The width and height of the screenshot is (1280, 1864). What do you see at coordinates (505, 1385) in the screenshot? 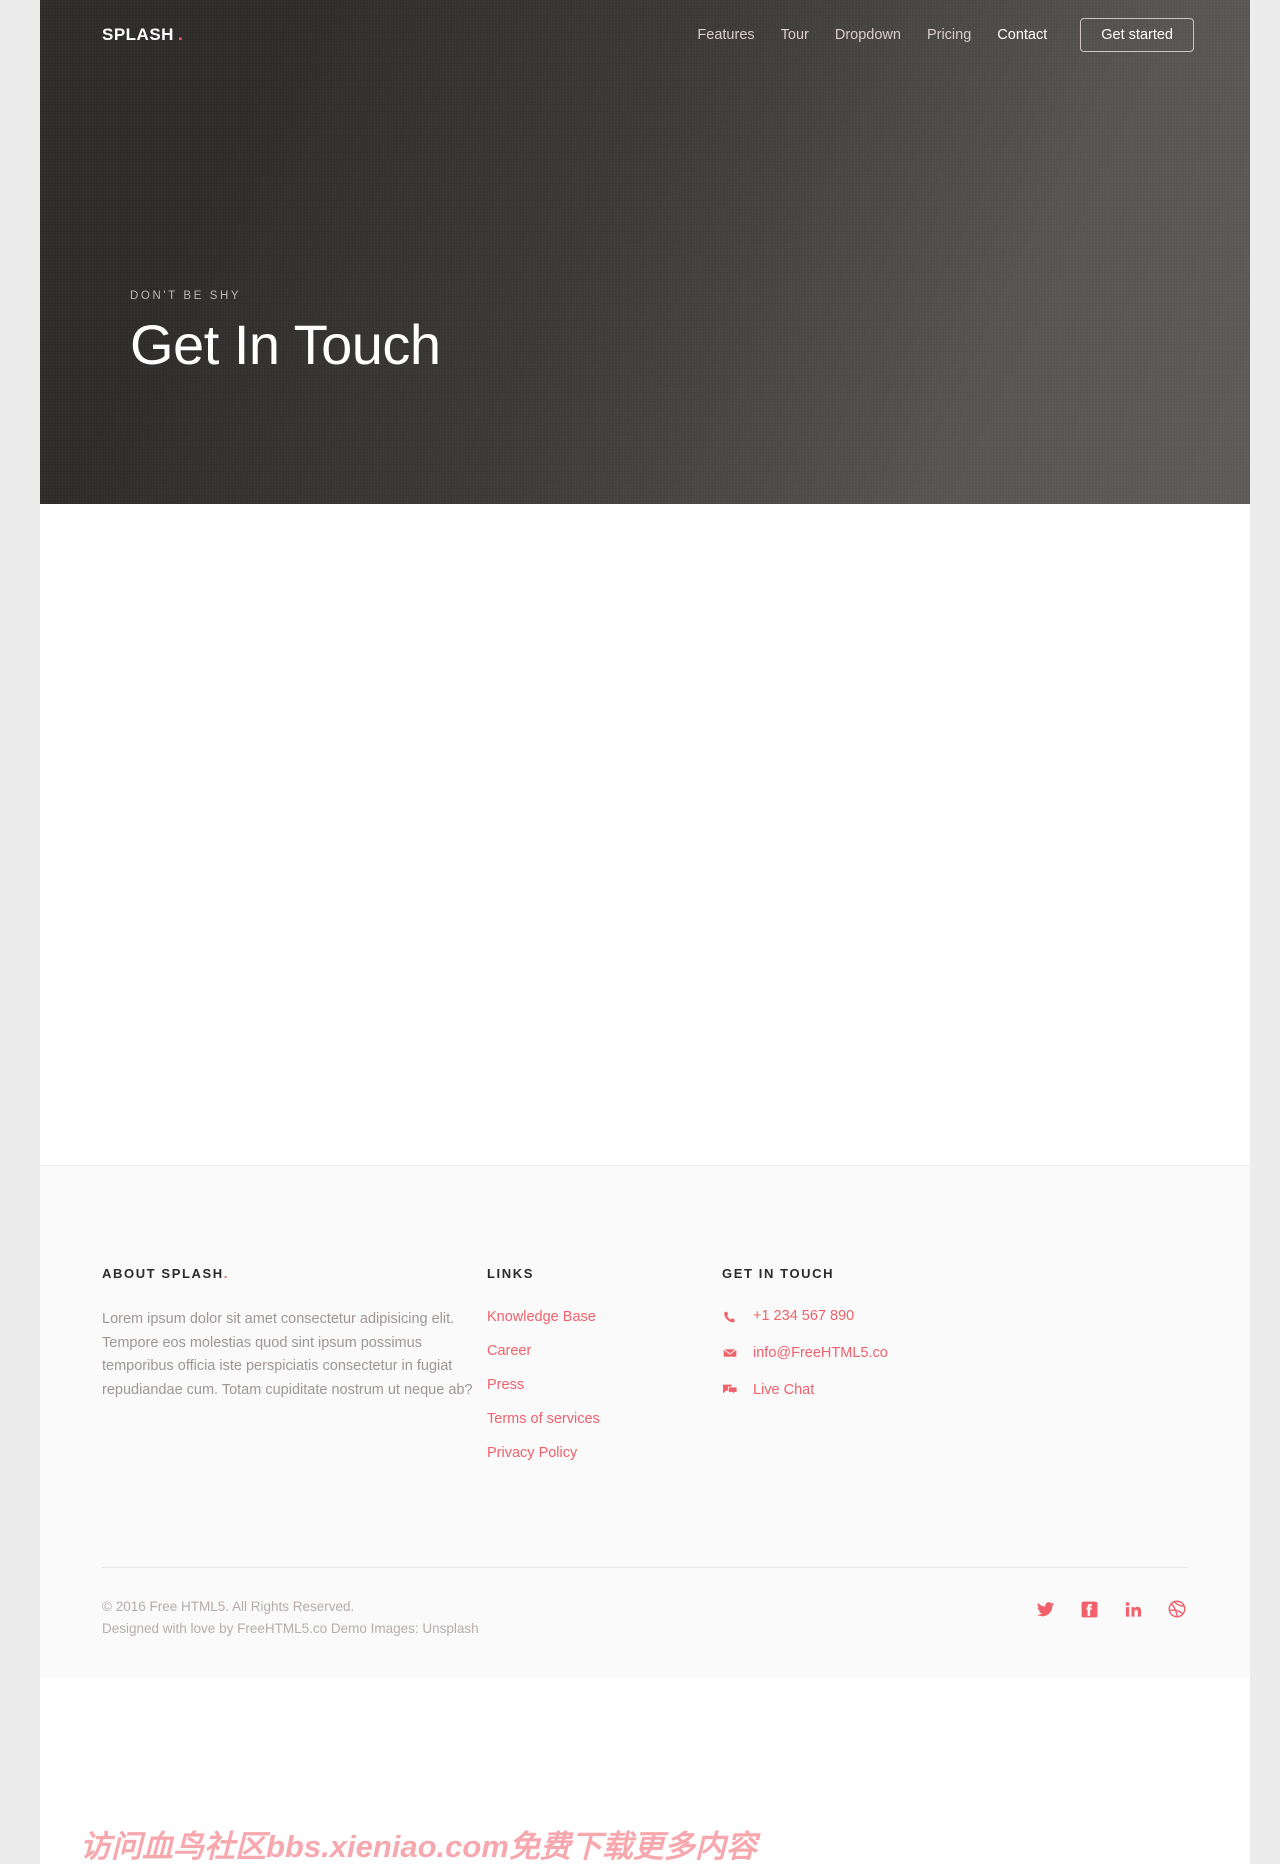
I see `footer-link-press: Press` at bounding box center [505, 1385].